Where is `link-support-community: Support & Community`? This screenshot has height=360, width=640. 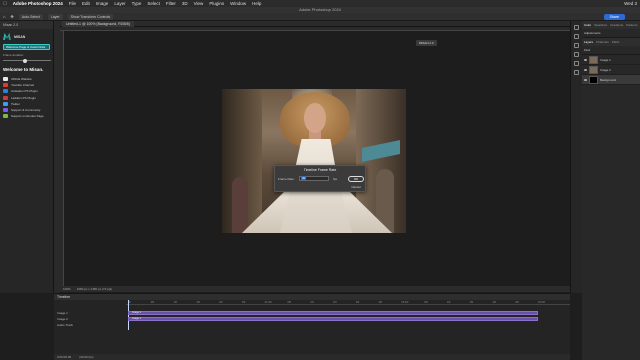
link-support-community: Support & Community is located at coordinates (26, 109).